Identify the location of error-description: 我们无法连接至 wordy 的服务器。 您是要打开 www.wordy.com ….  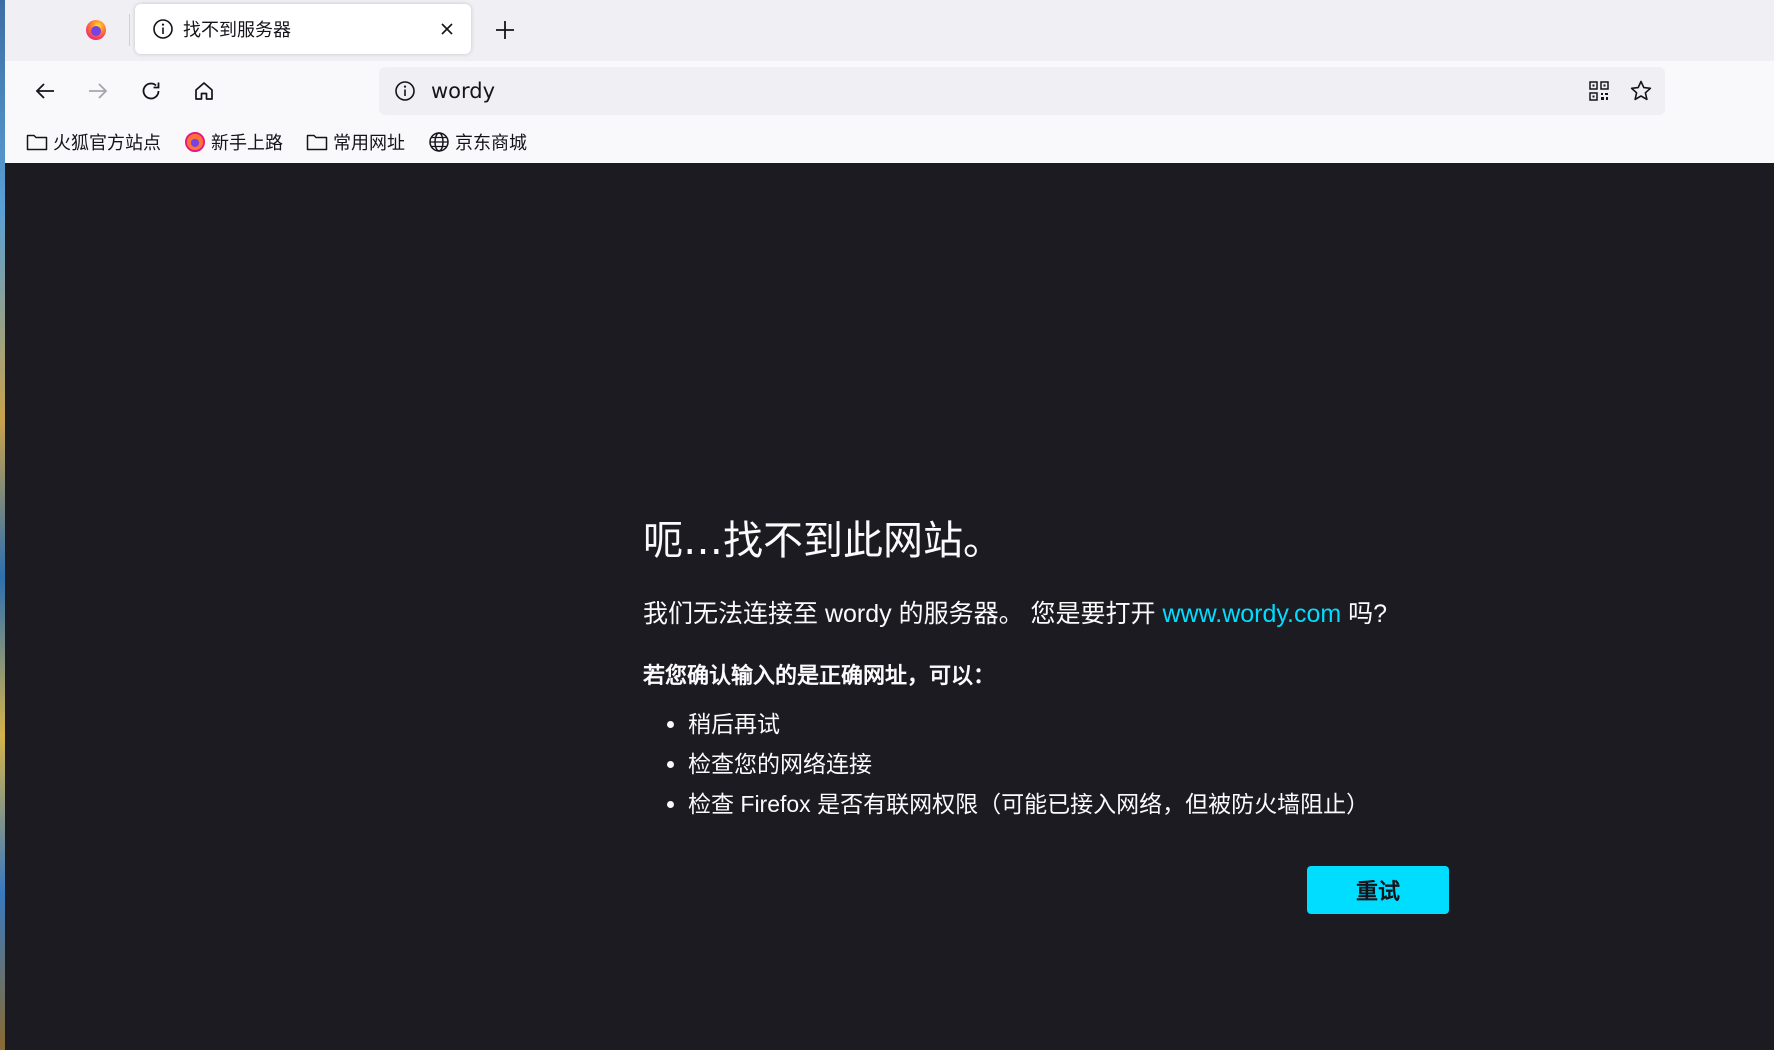
(1053, 612).